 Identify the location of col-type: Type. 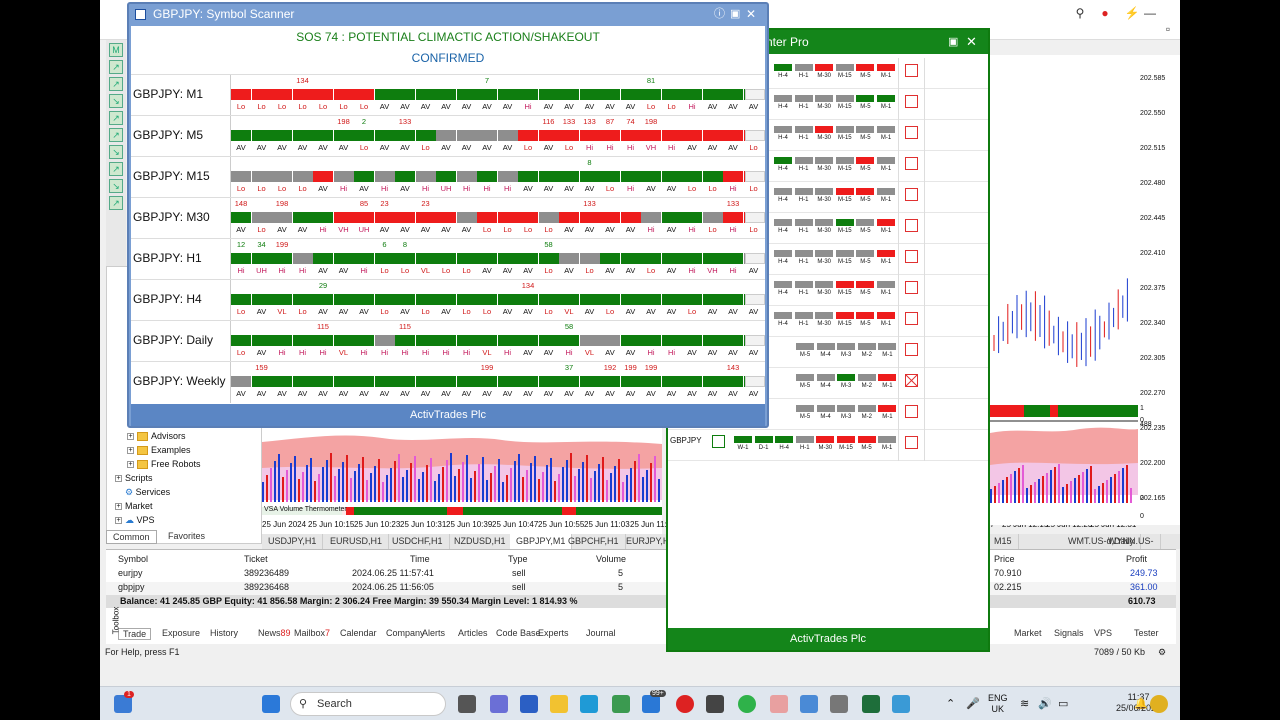
(518, 559).